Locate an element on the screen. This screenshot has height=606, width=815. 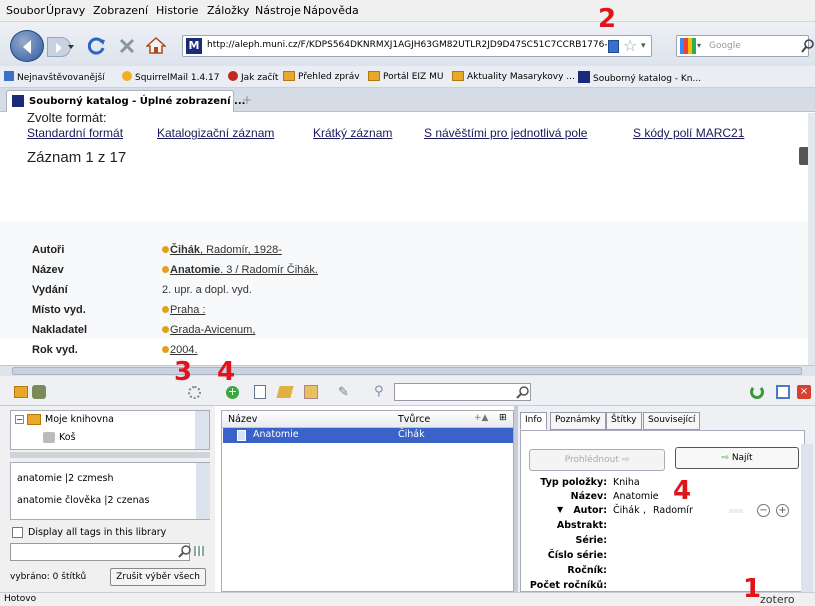
side-tab-icon is located at coordinates (803, 156).